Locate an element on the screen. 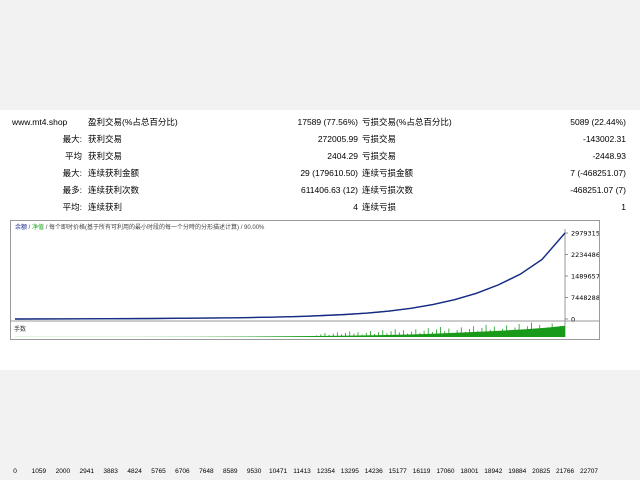  y-tick-label: 0 is located at coordinates (573, 320).